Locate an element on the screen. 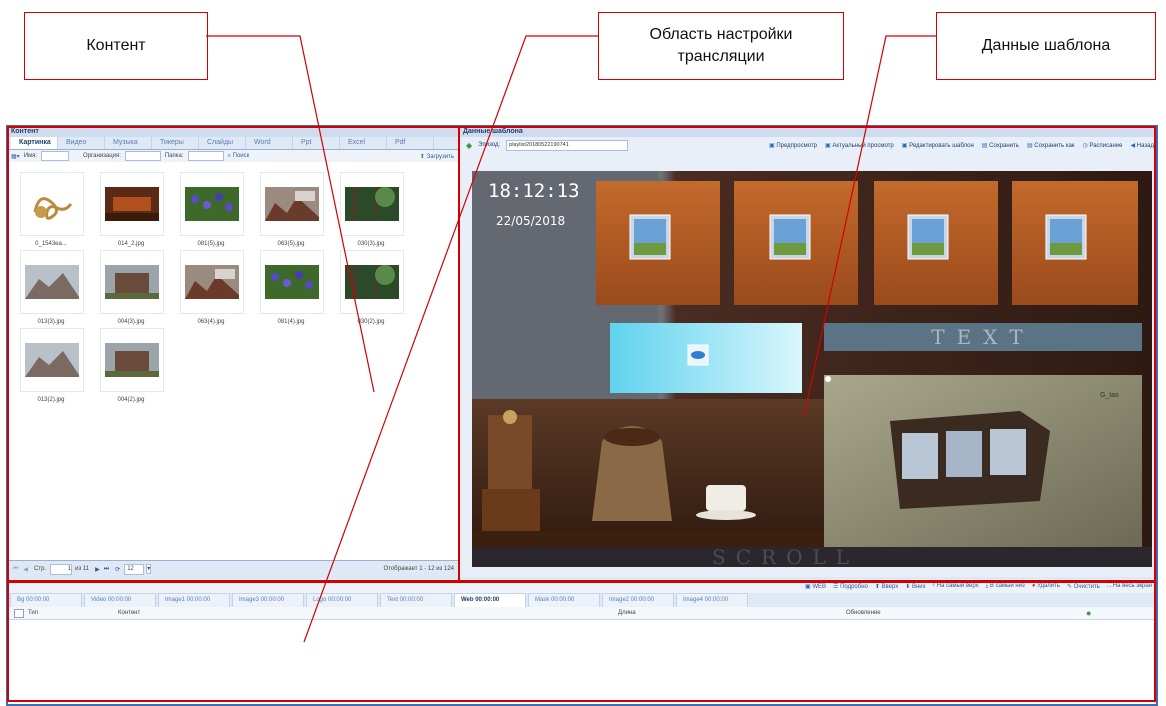  region-tab-4: Logo 00:00:00 is located at coordinates (342, 600).